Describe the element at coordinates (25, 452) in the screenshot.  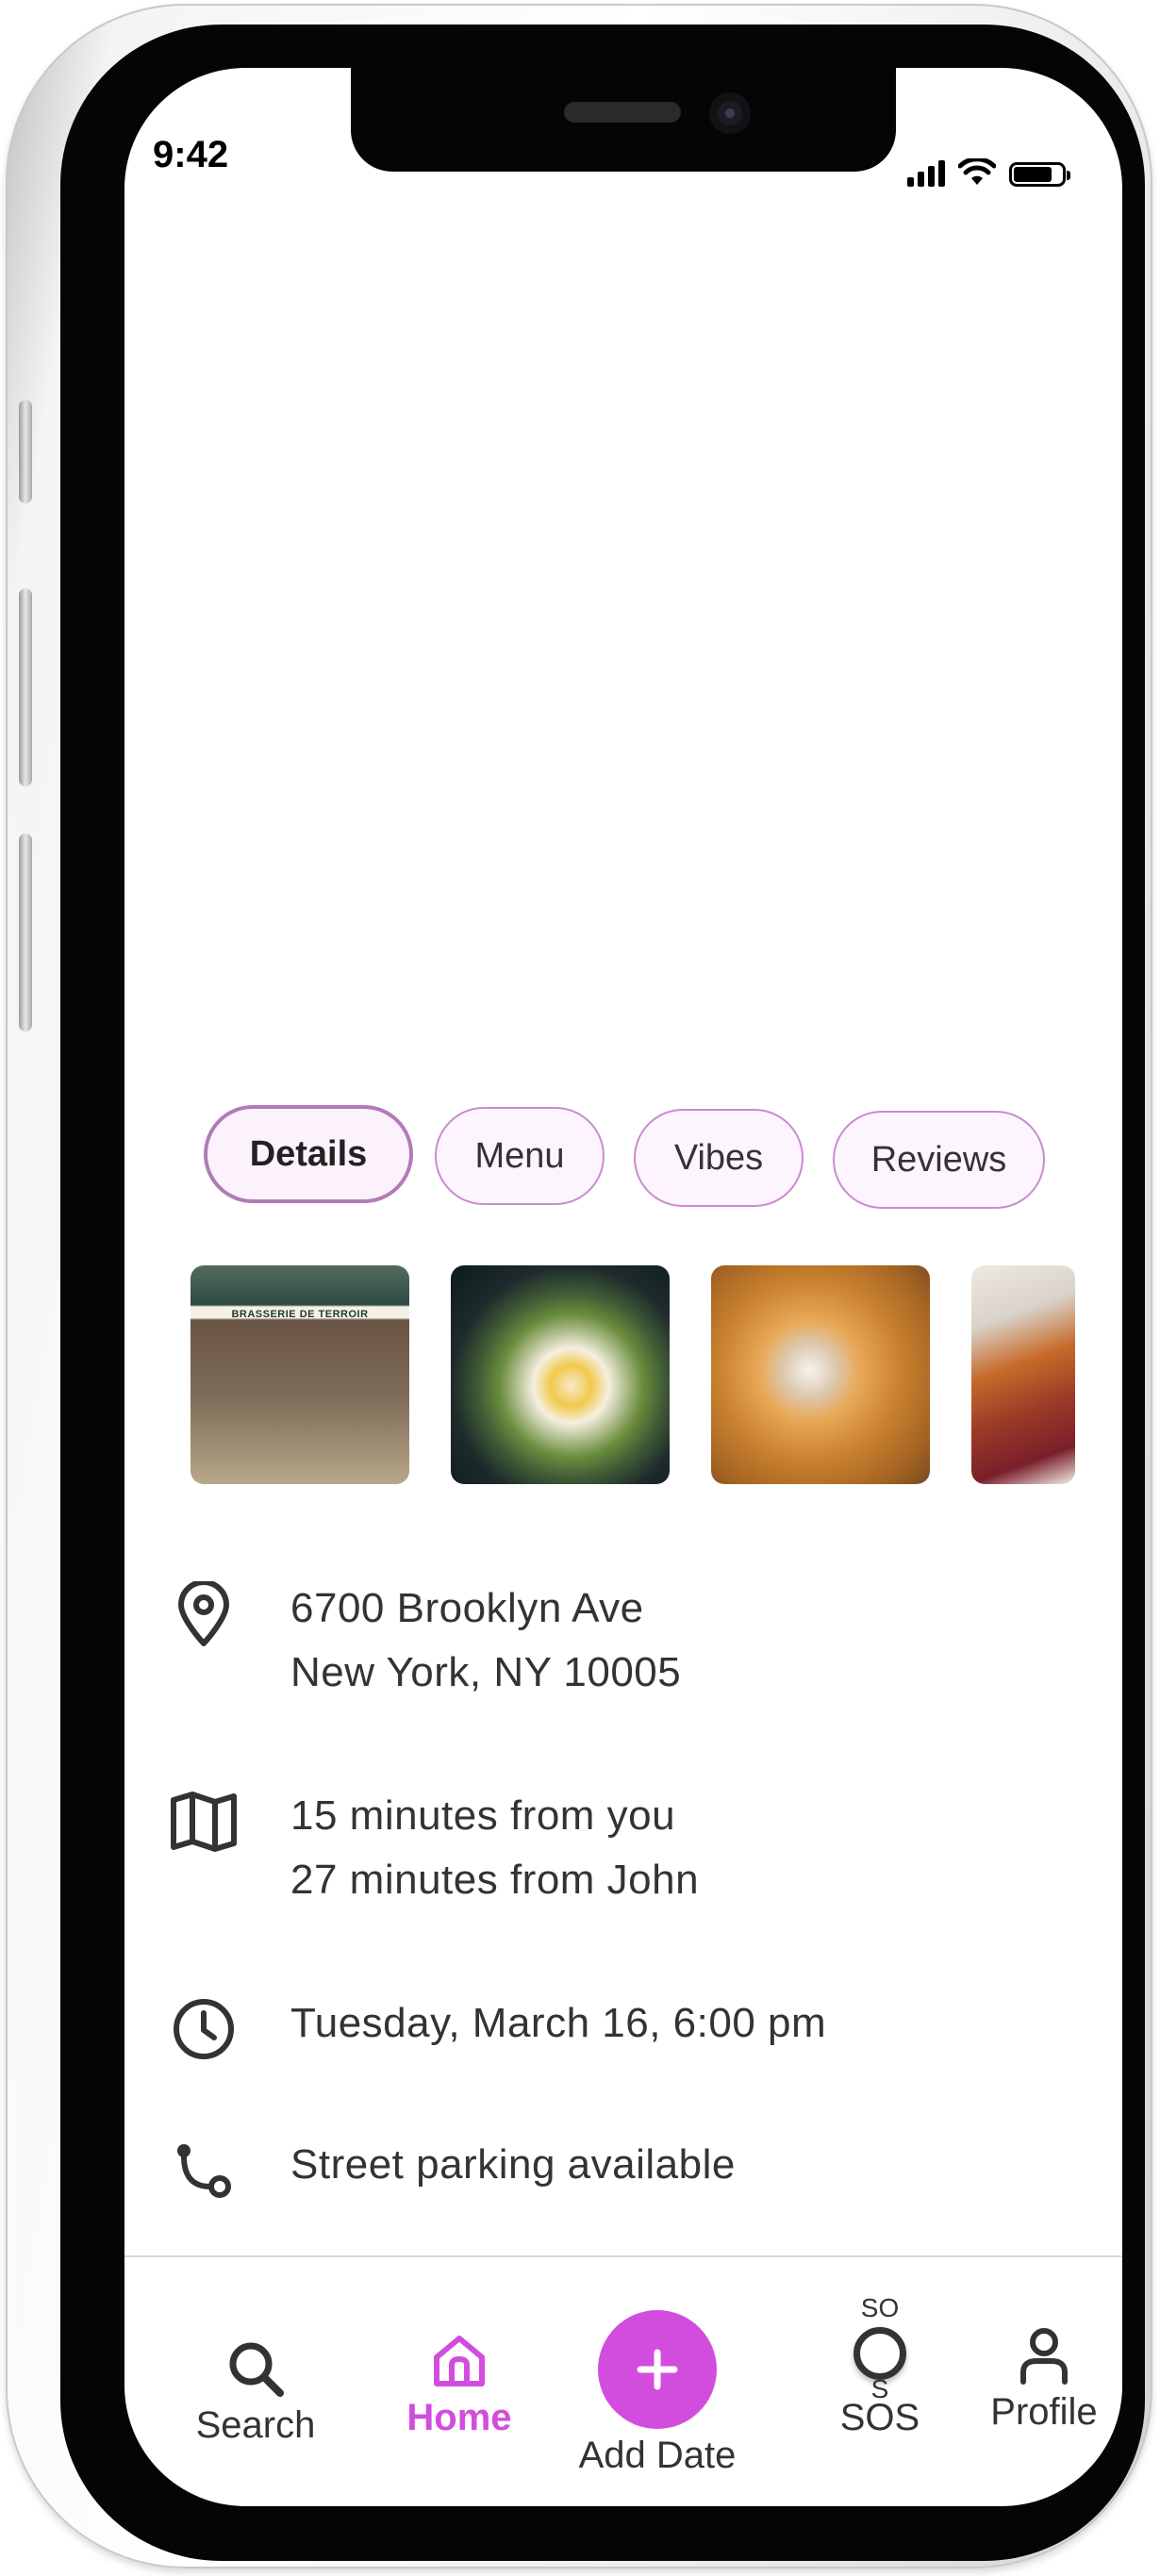
I see `silent-switch` at that location.